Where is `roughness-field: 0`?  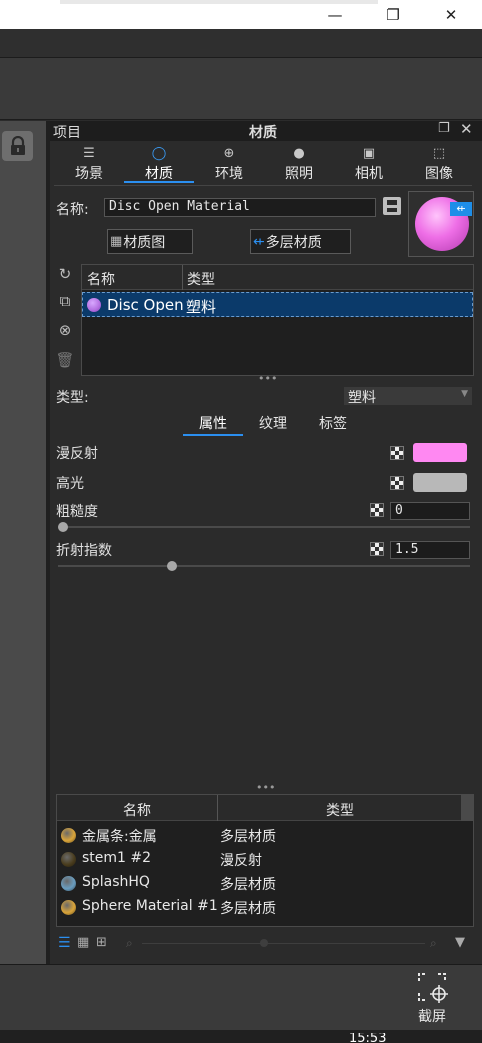 roughness-field: 0 is located at coordinates (430, 511).